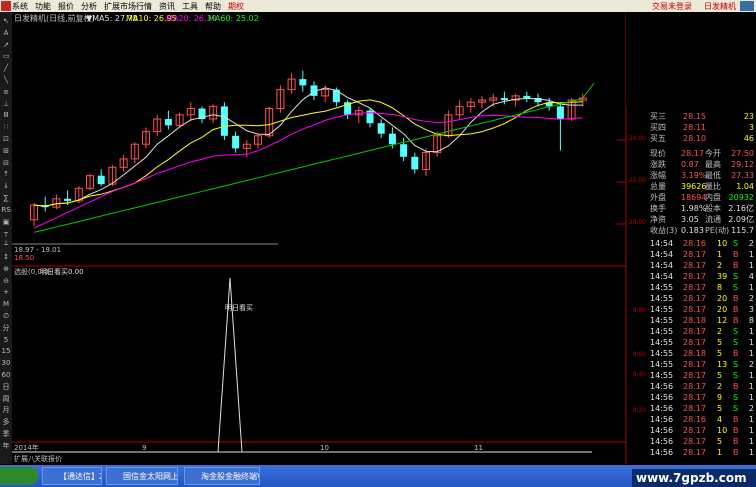 This screenshot has height=487, width=756. Describe the element at coordinates (190, 6) in the screenshot. I see `menu-item: 工具` at that location.